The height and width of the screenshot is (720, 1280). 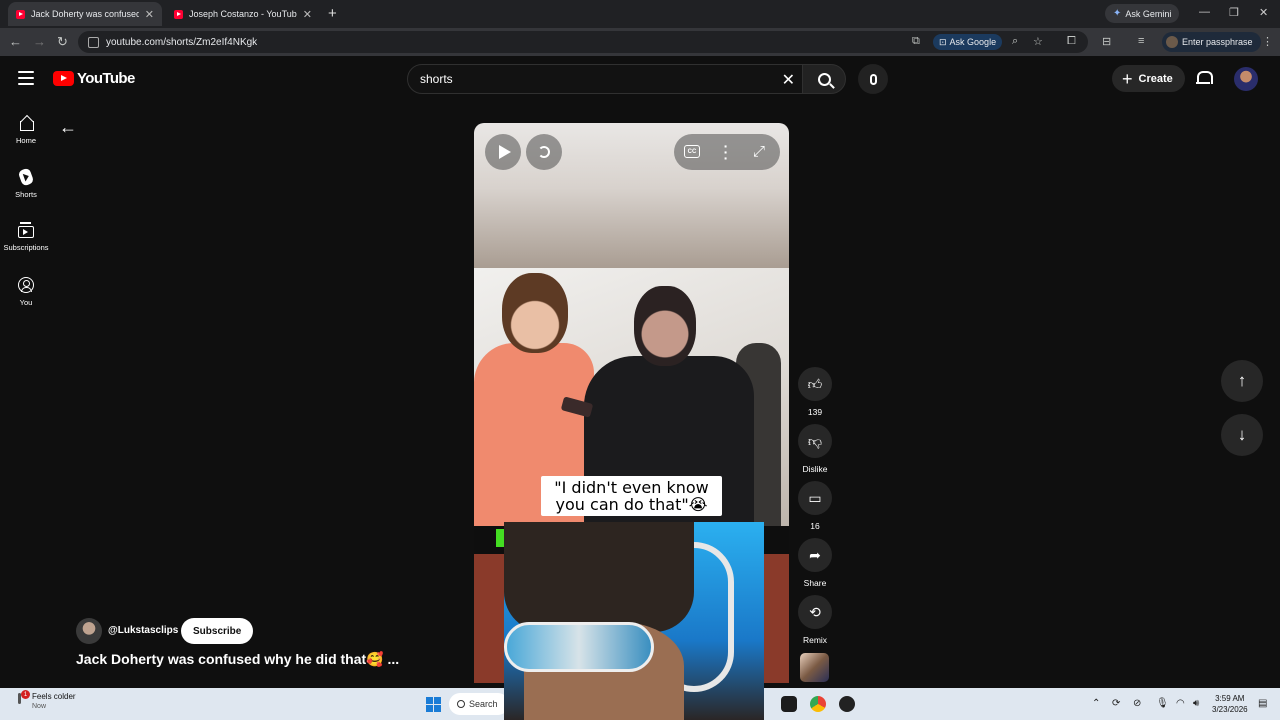 What do you see at coordinates (631, 504) in the screenshot?
I see `caption-line-2: you can do that"😭` at bounding box center [631, 504].